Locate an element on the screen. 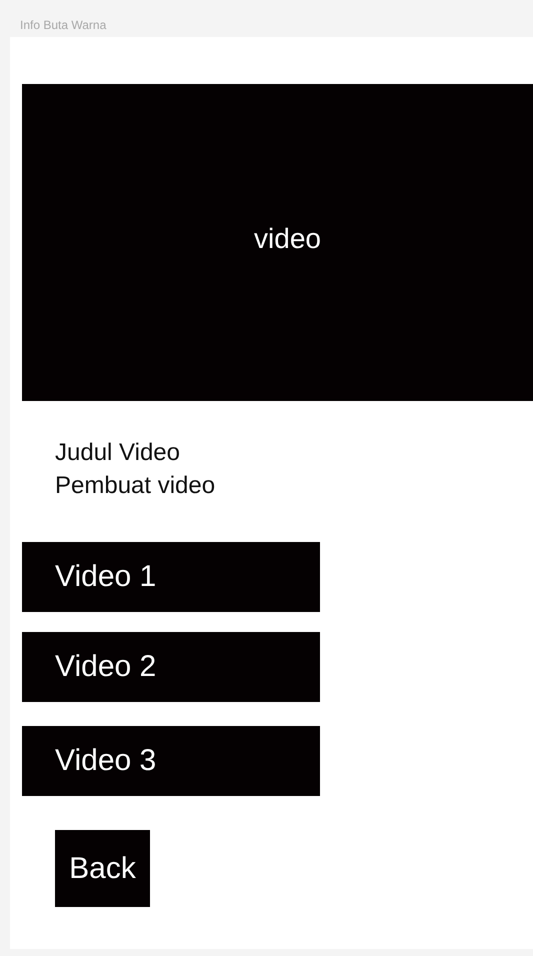 The image size is (533, 956). video-title: Judul Video is located at coordinates (117, 453).